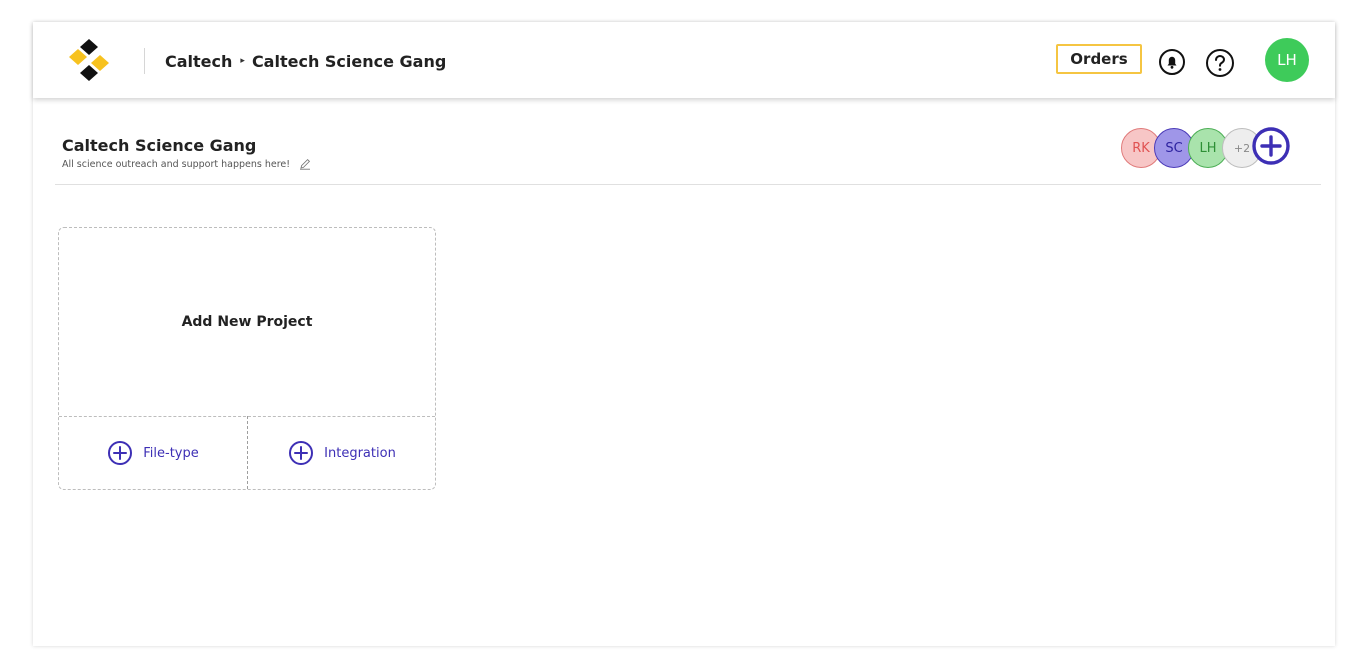  Describe the element at coordinates (247, 322) in the screenshot. I see `add-new-project-button: Add New Project` at that location.